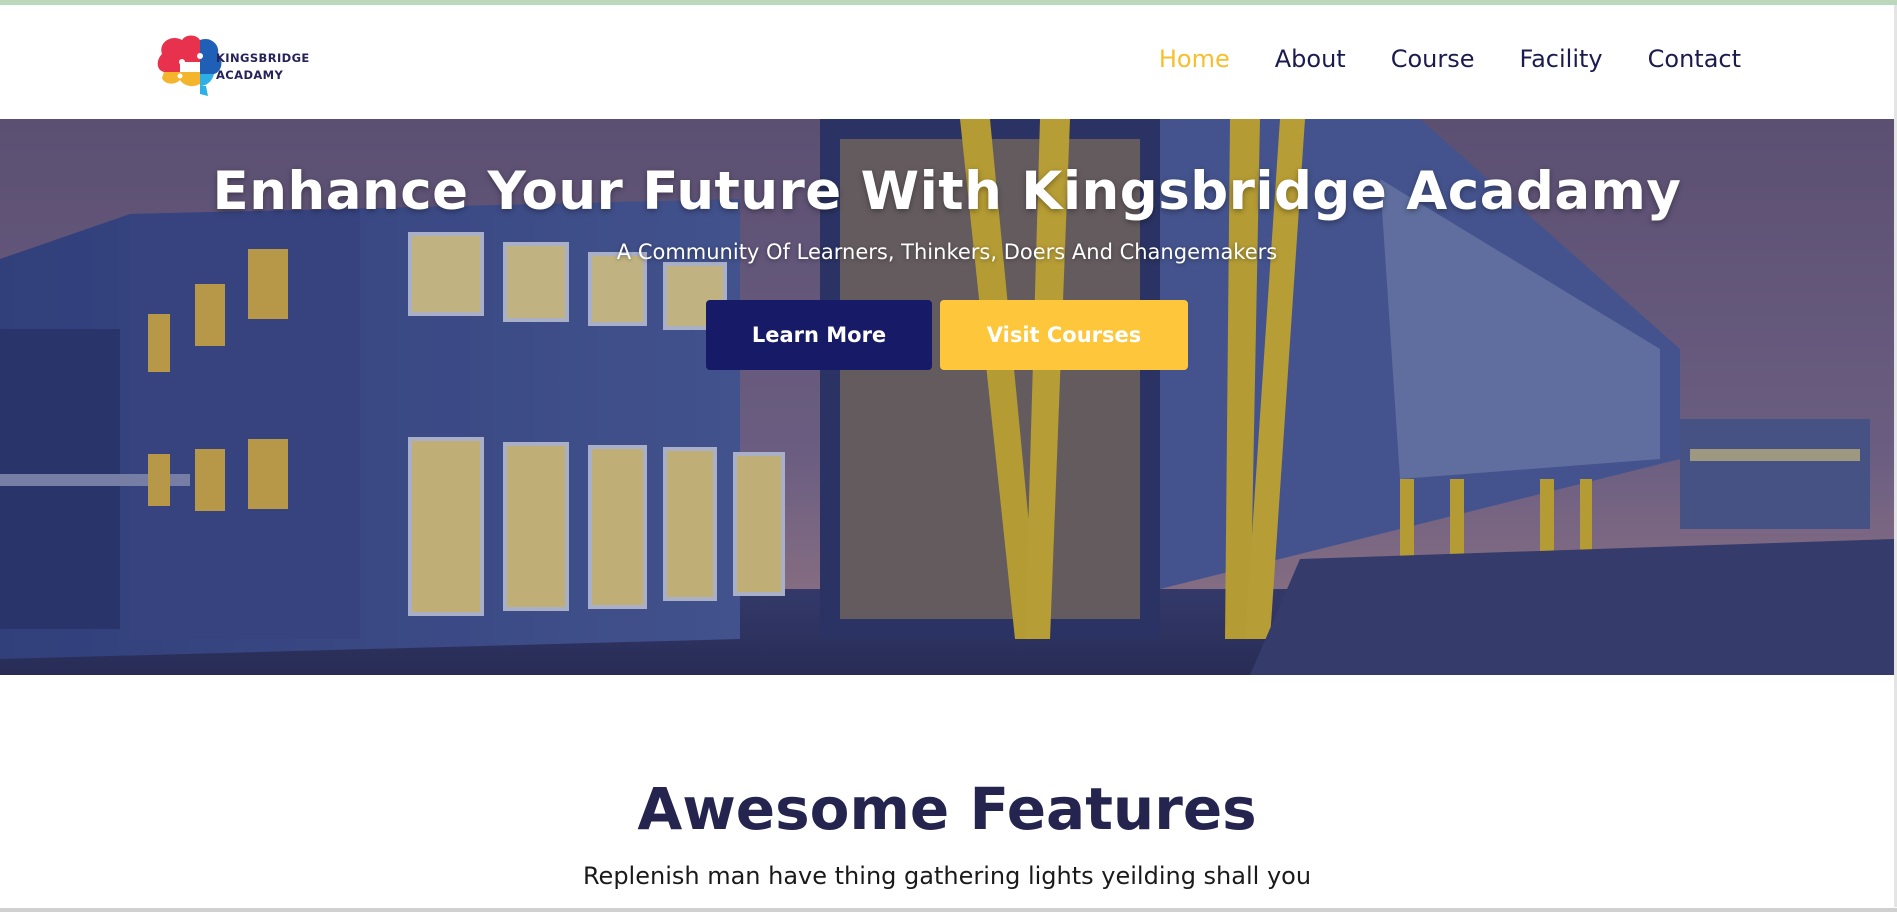 The height and width of the screenshot is (912, 1897). I want to click on nav-link-home: Home, so click(1194, 59).